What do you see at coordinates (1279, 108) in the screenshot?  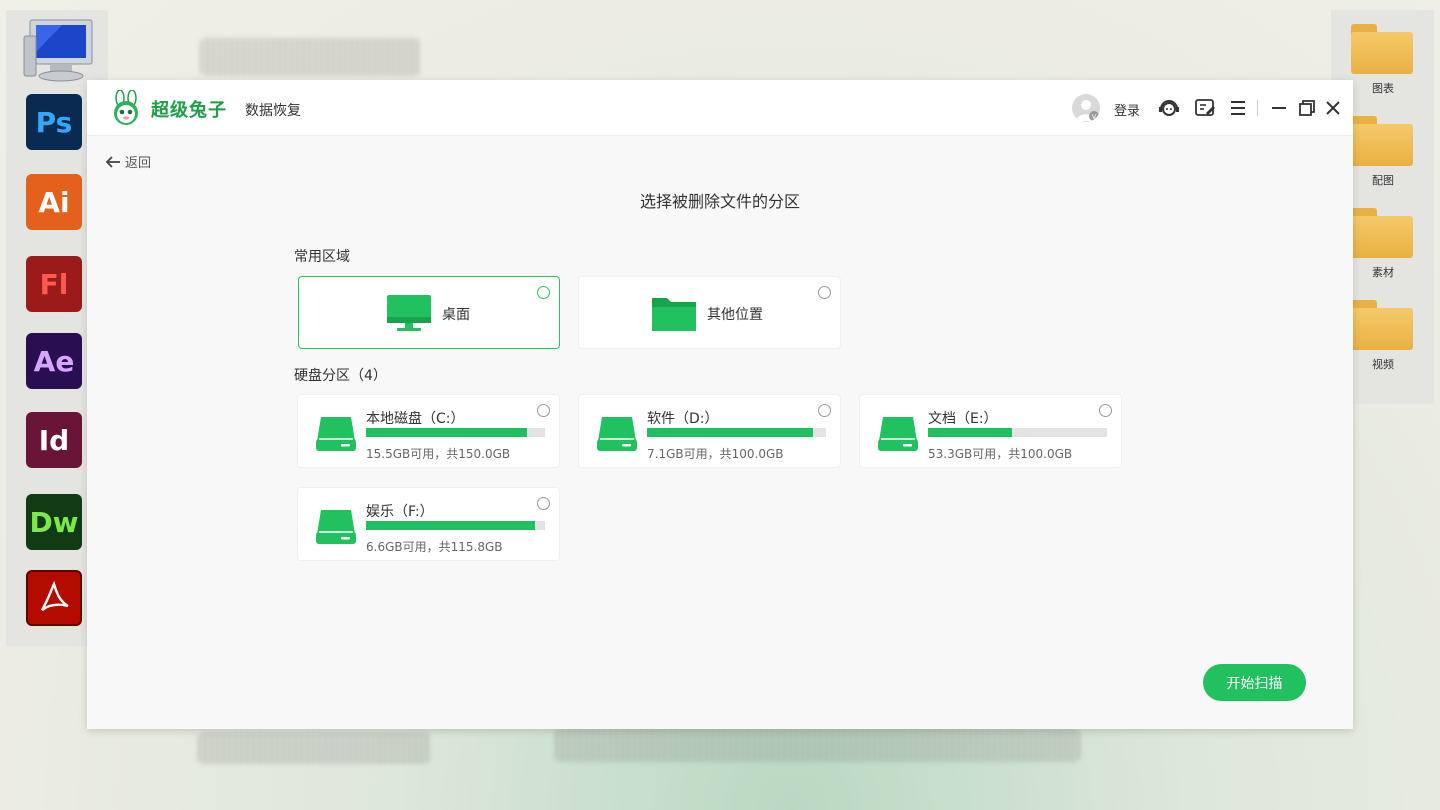 I see `minimize-icon` at bounding box center [1279, 108].